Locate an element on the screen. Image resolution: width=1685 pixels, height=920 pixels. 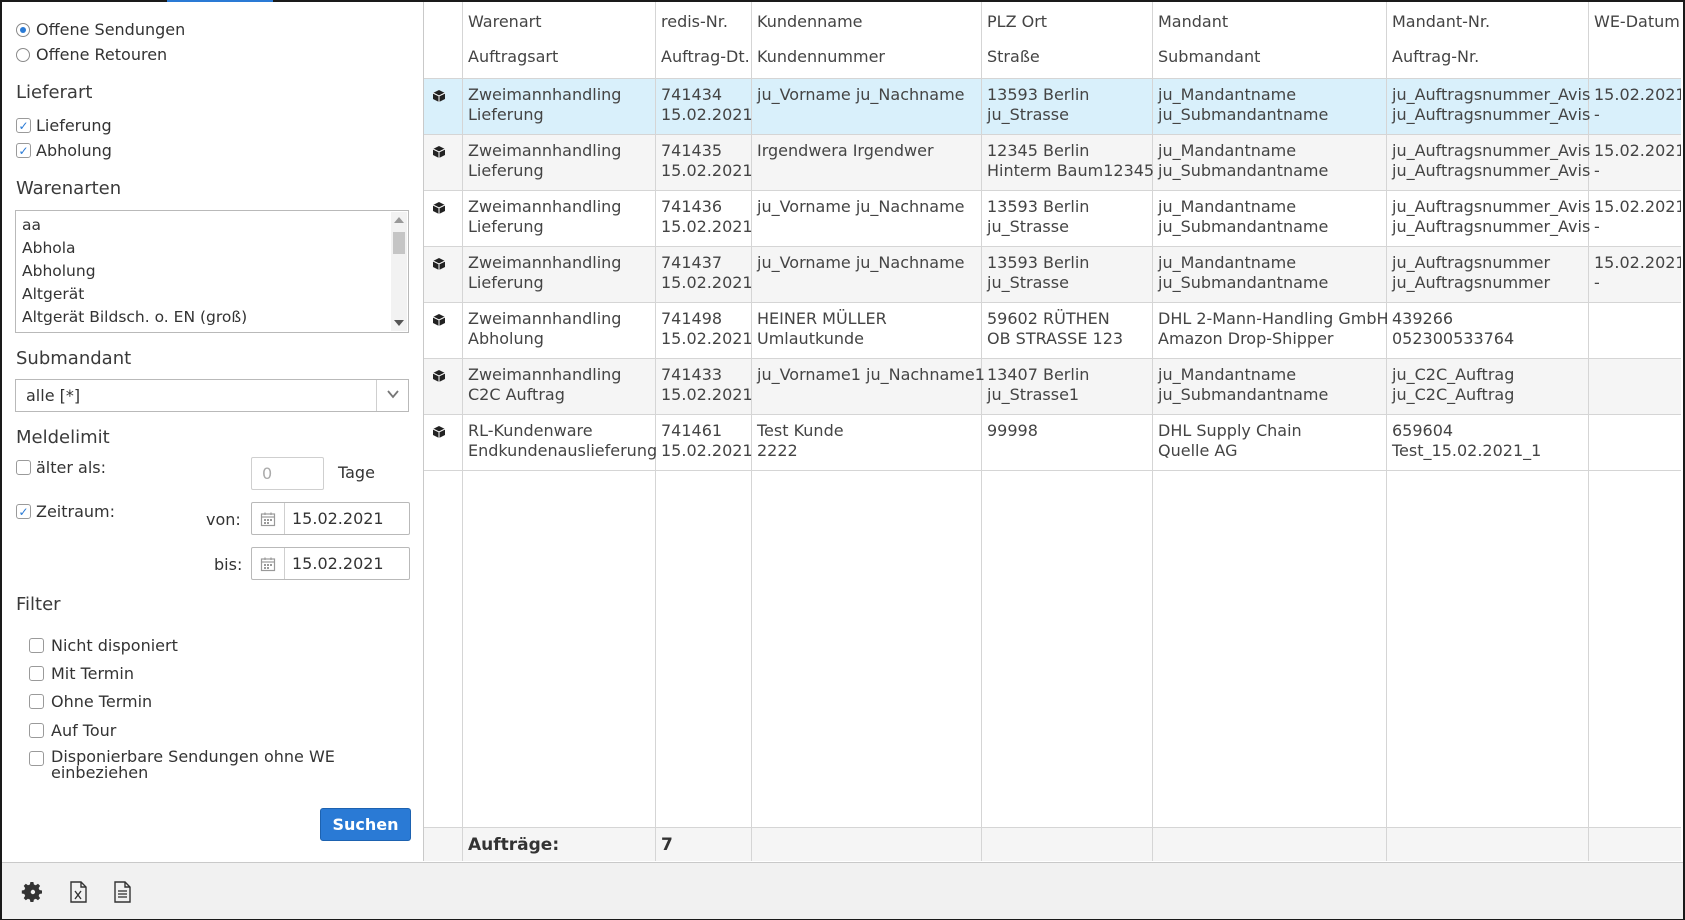
bottom-toolbar is located at coordinates (842, 890).